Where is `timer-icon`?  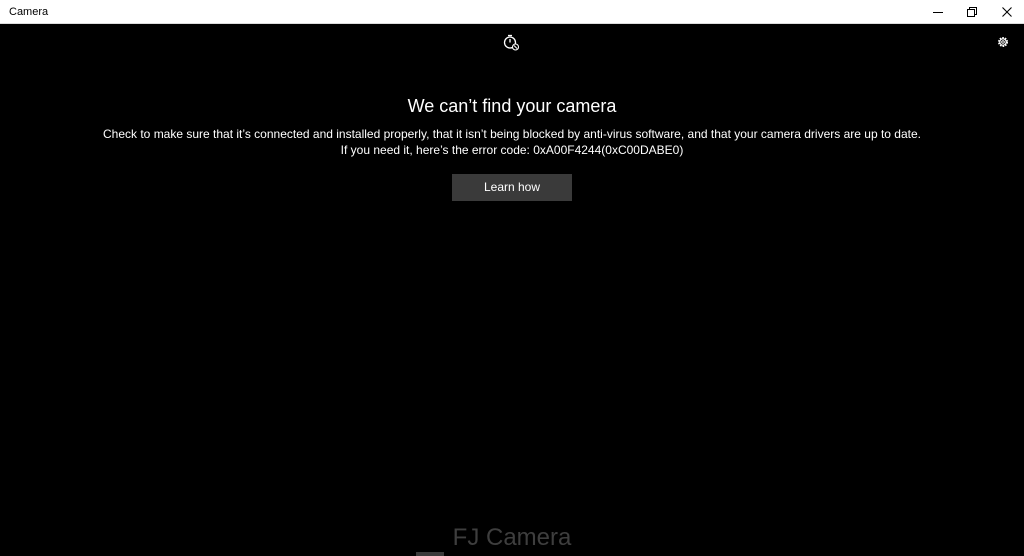 timer-icon is located at coordinates (511, 42).